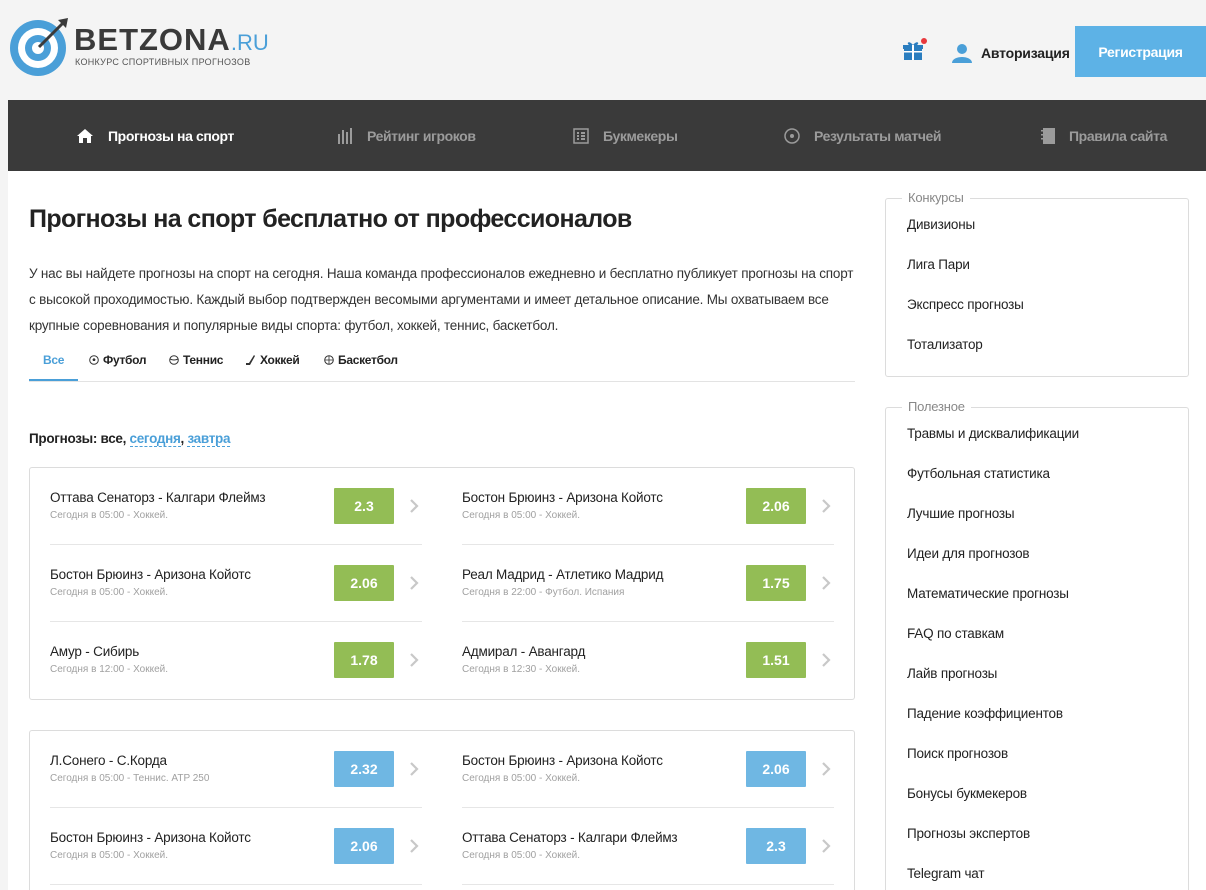 The height and width of the screenshot is (890, 1206). What do you see at coordinates (118, 360) in the screenshot?
I see `tab-football: Футбол` at bounding box center [118, 360].